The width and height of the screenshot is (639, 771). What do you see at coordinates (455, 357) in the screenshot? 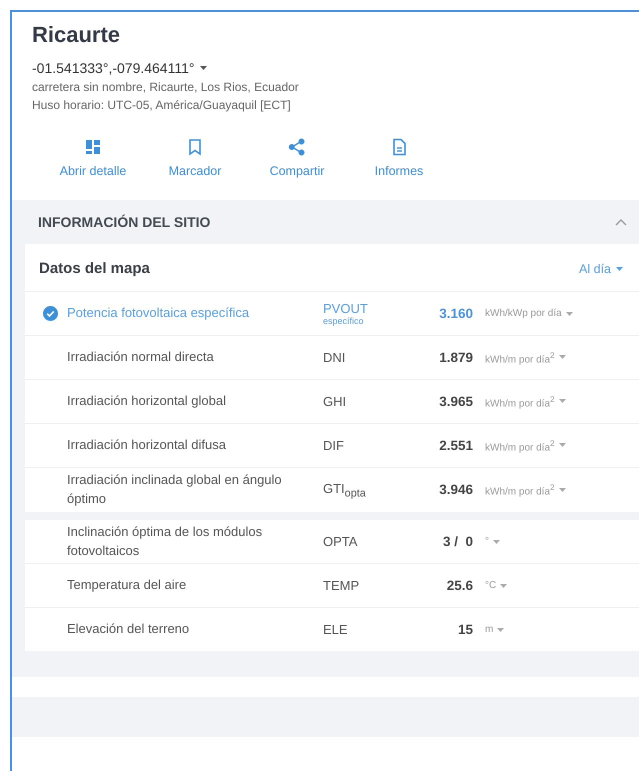
I see `parameter-value: 1.879` at bounding box center [455, 357].